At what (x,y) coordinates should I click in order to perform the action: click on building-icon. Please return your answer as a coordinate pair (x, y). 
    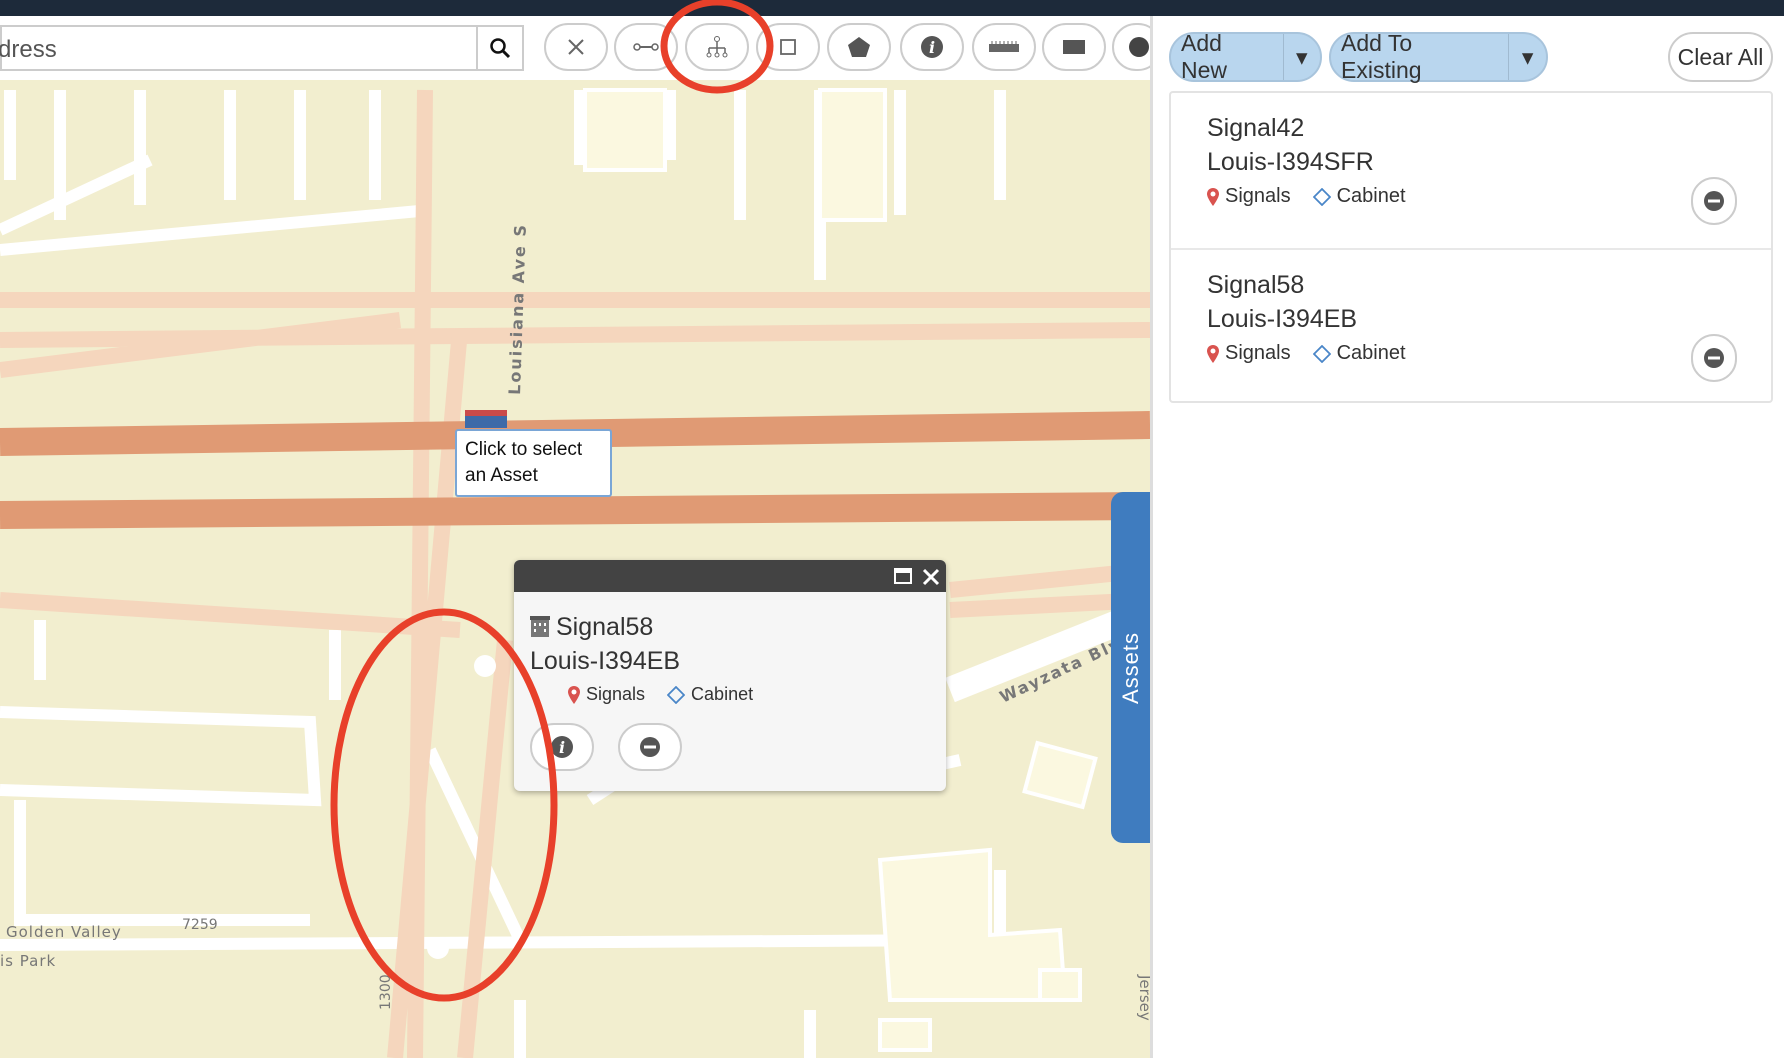
    Looking at the image, I should click on (540, 626).